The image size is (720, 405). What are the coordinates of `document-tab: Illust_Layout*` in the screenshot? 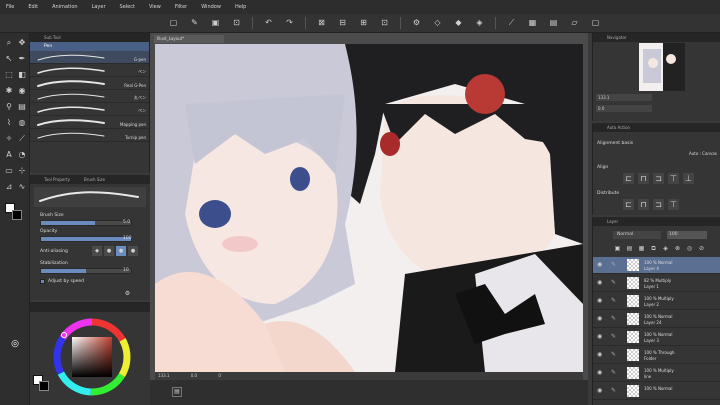 It's located at (189, 39).